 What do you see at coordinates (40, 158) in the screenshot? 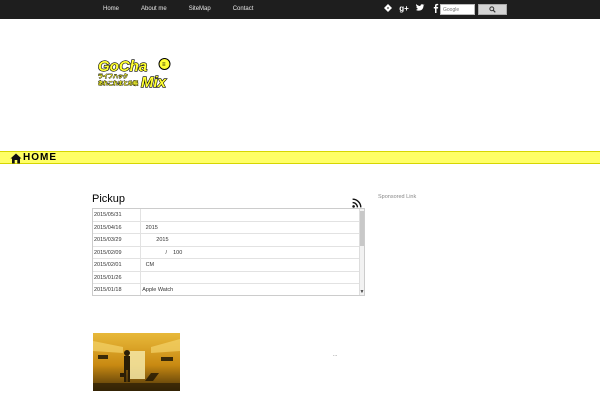
I see `breadcrumb-home-label: HOME` at bounding box center [40, 158].